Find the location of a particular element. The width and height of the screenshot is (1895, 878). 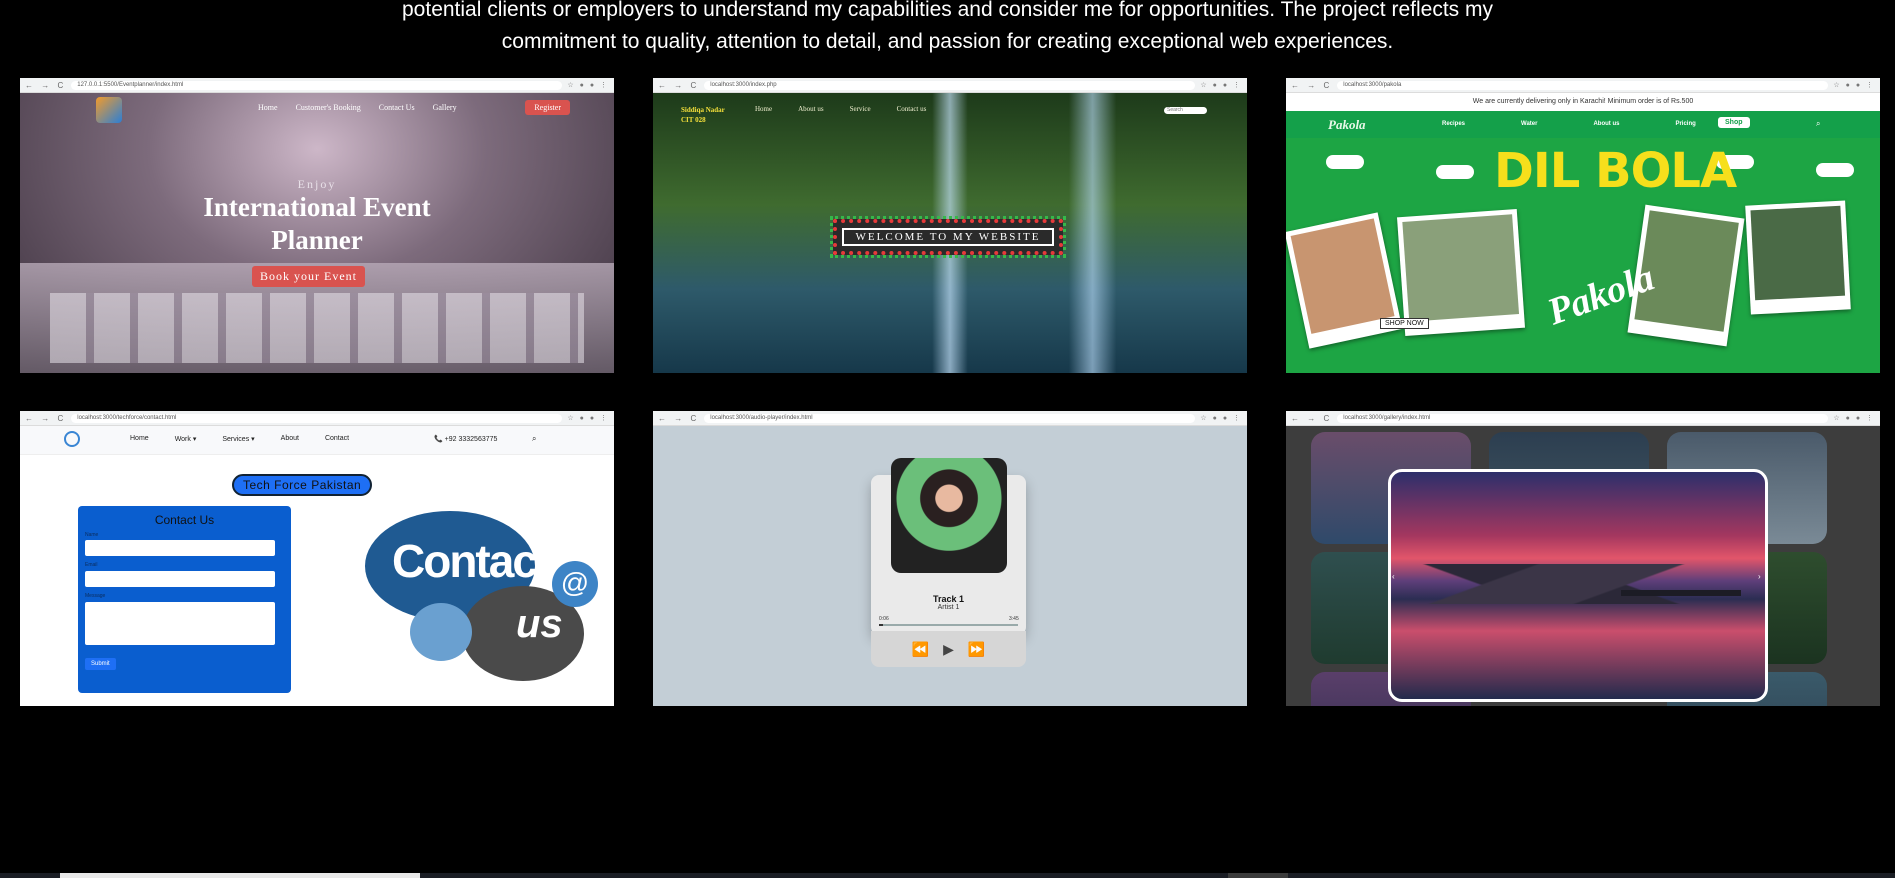

hero-title-line-2: Planner is located at coordinates (317, 240).